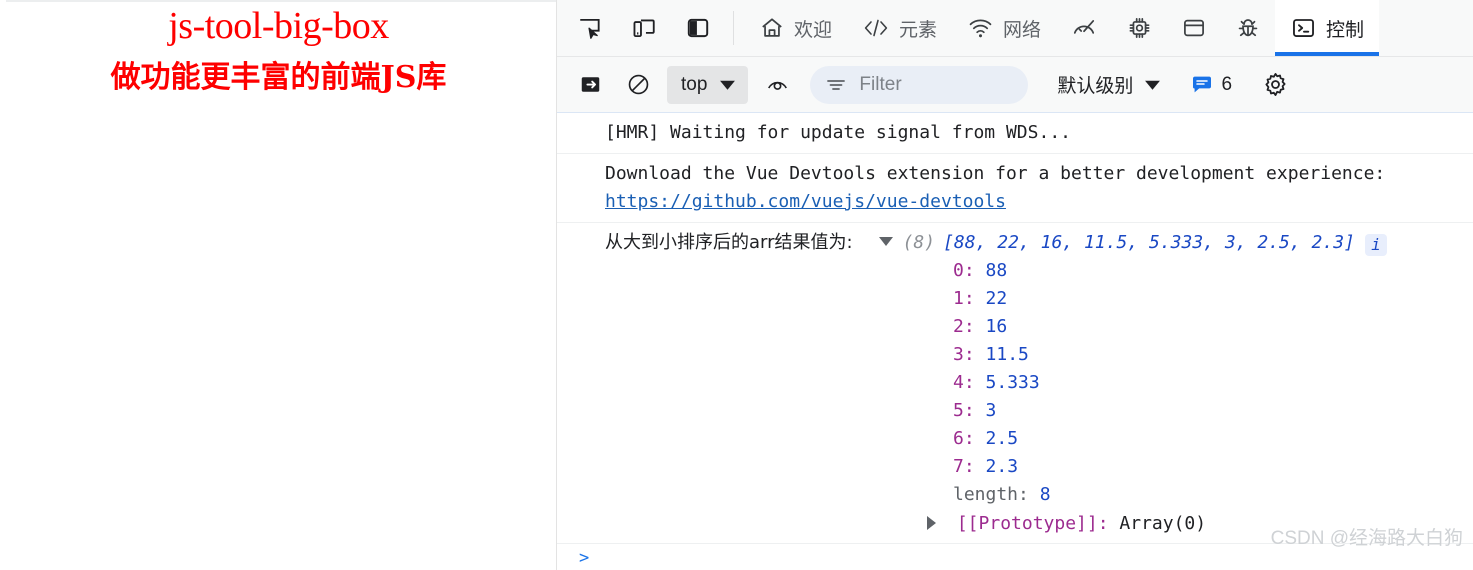 The width and height of the screenshot is (1473, 570). Describe the element at coordinates (958, 410) in the screenshot. I see `array-item-5-key: 5` at that location.